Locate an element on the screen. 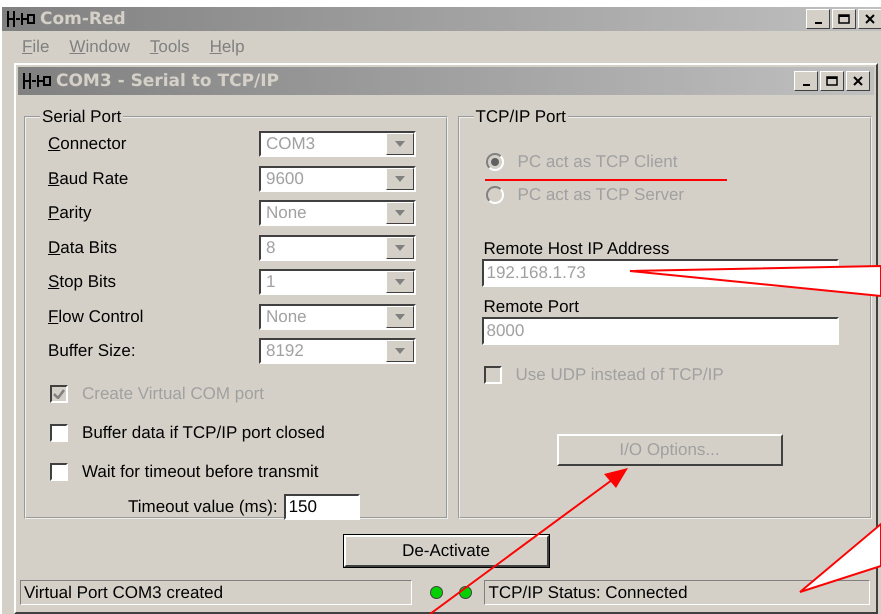 This screenshot has height=614, width=881. checkbox-label: Buffer data if TCP/IP port closed is located at coordinates (203, 433).